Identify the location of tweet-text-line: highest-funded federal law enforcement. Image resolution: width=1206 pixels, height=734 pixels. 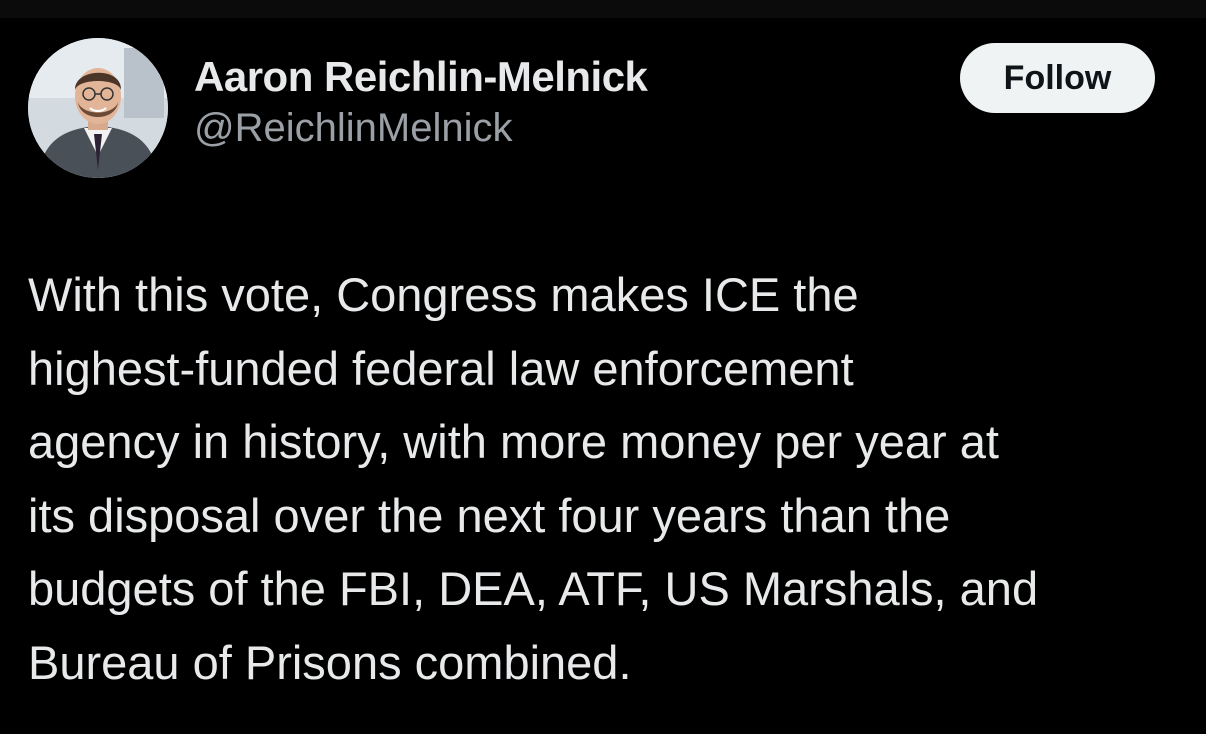
(441, 368).